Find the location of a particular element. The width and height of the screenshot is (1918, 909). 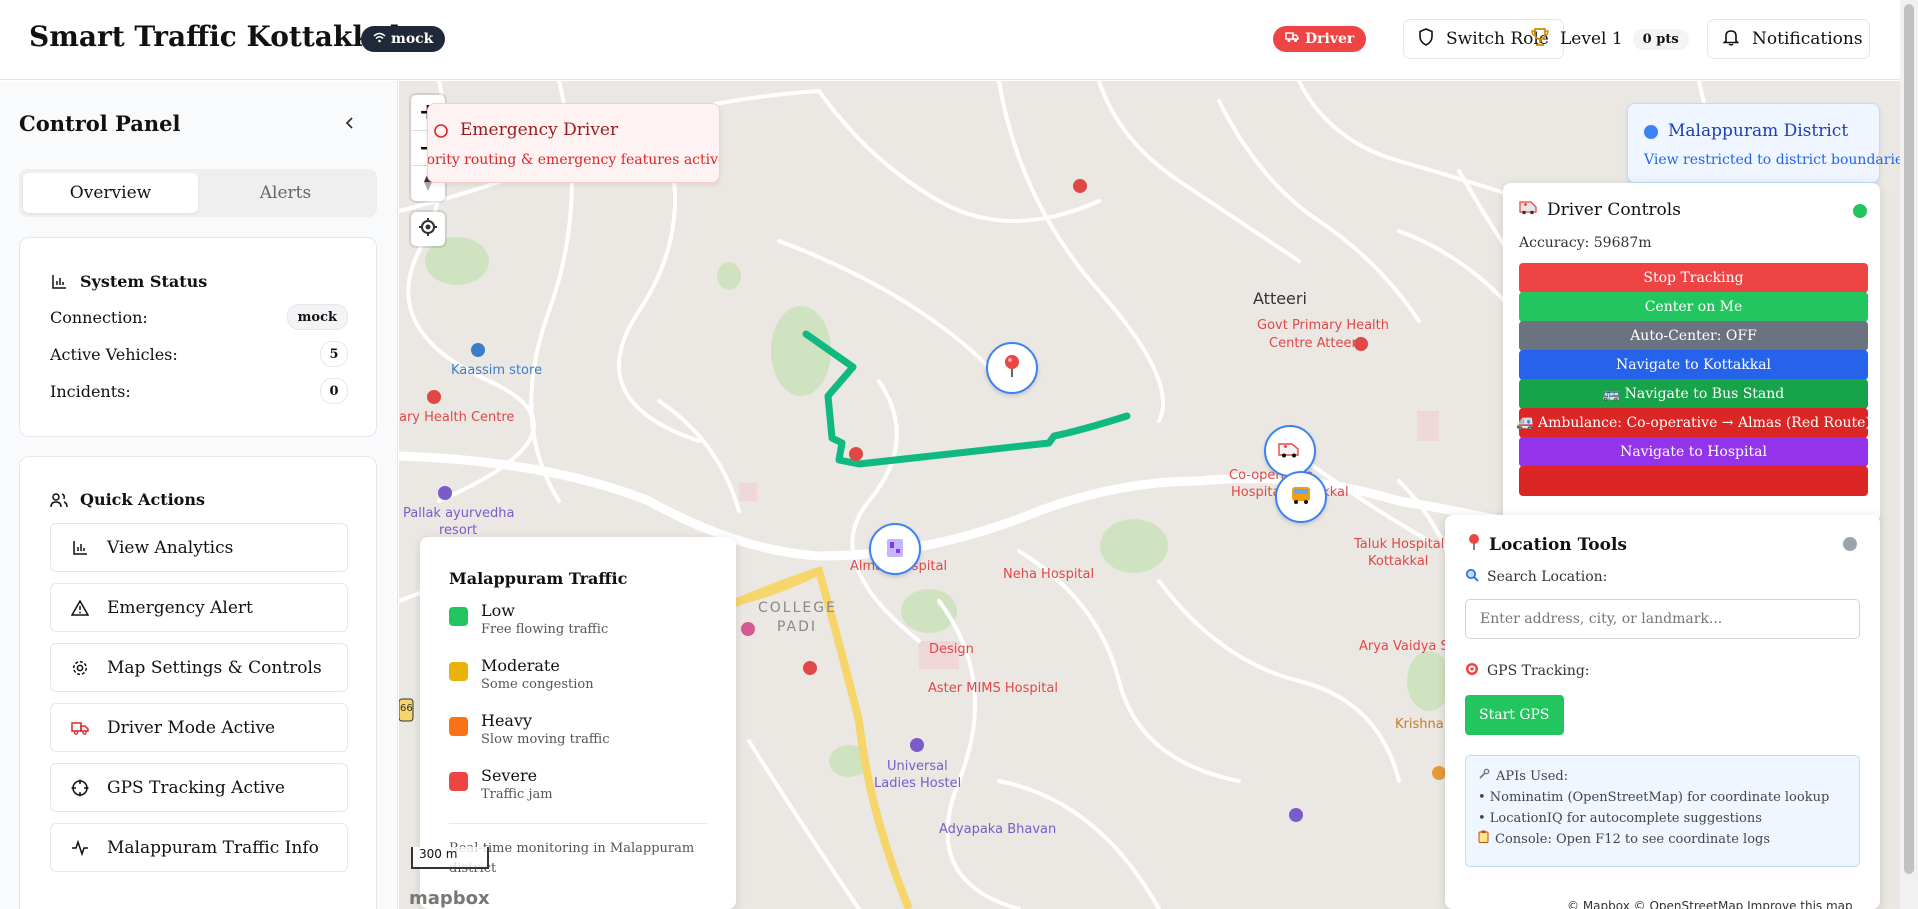

control-panel-title: Control Panel is located at coordinates (100, 123).